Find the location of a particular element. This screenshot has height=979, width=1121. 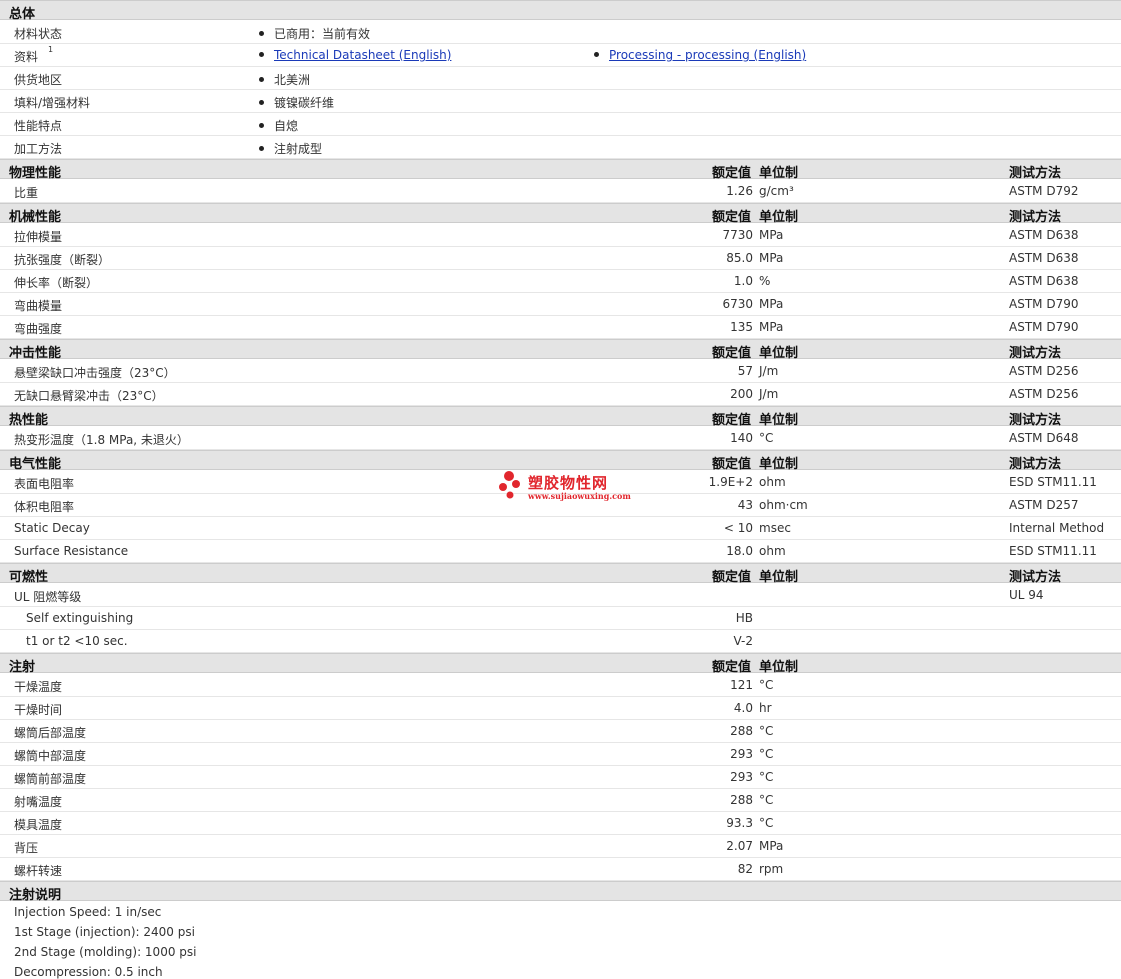

injection-note: 2nd Stage (molding): 1000 psi is located at coordinates (105, 952).